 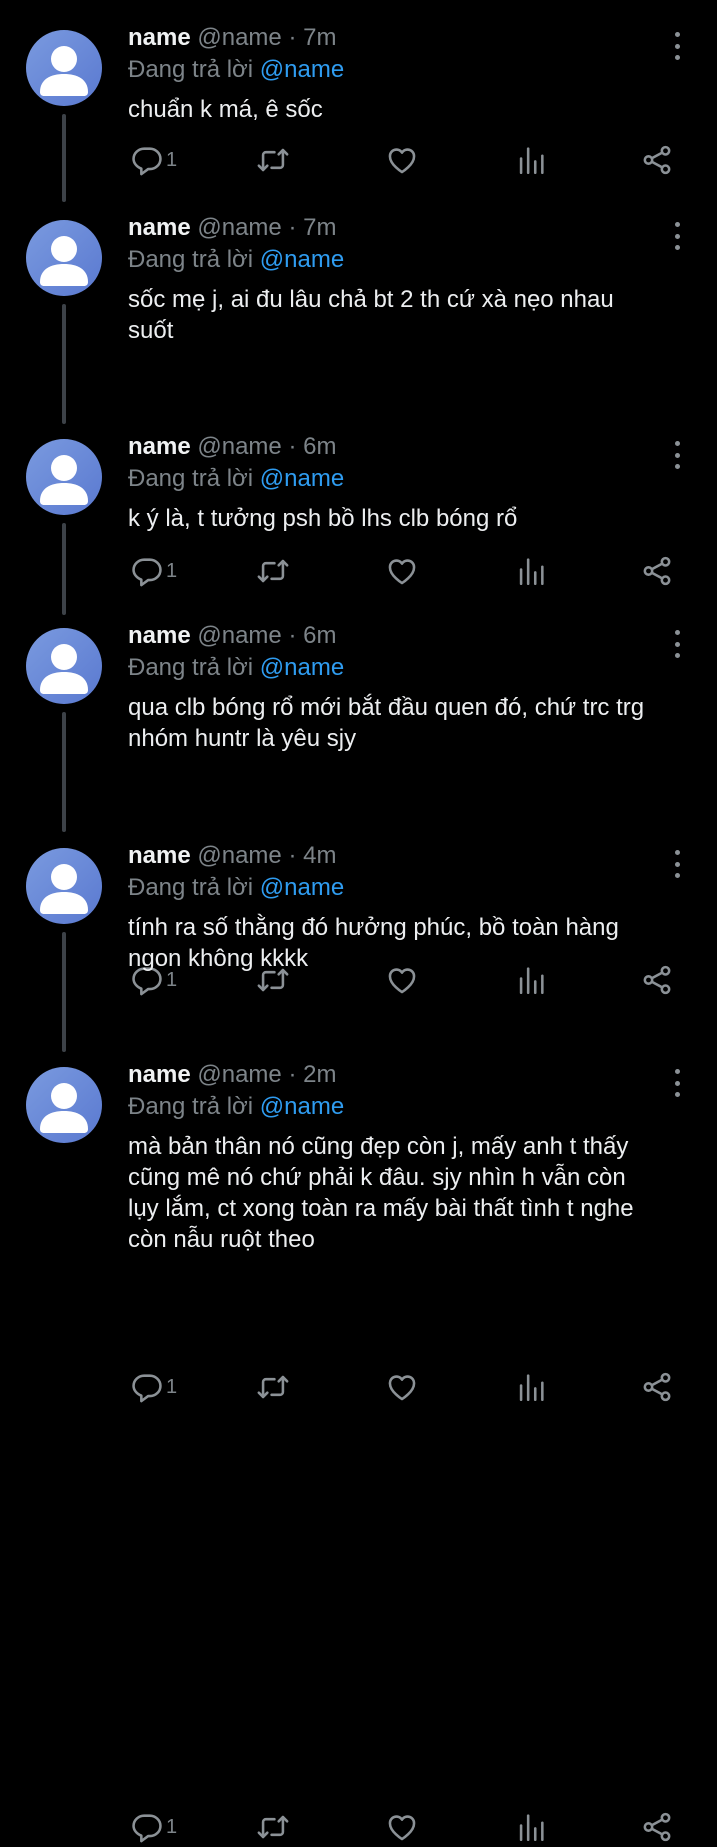 I want to click on reply-count: 1, so click(x=172, y=1386).